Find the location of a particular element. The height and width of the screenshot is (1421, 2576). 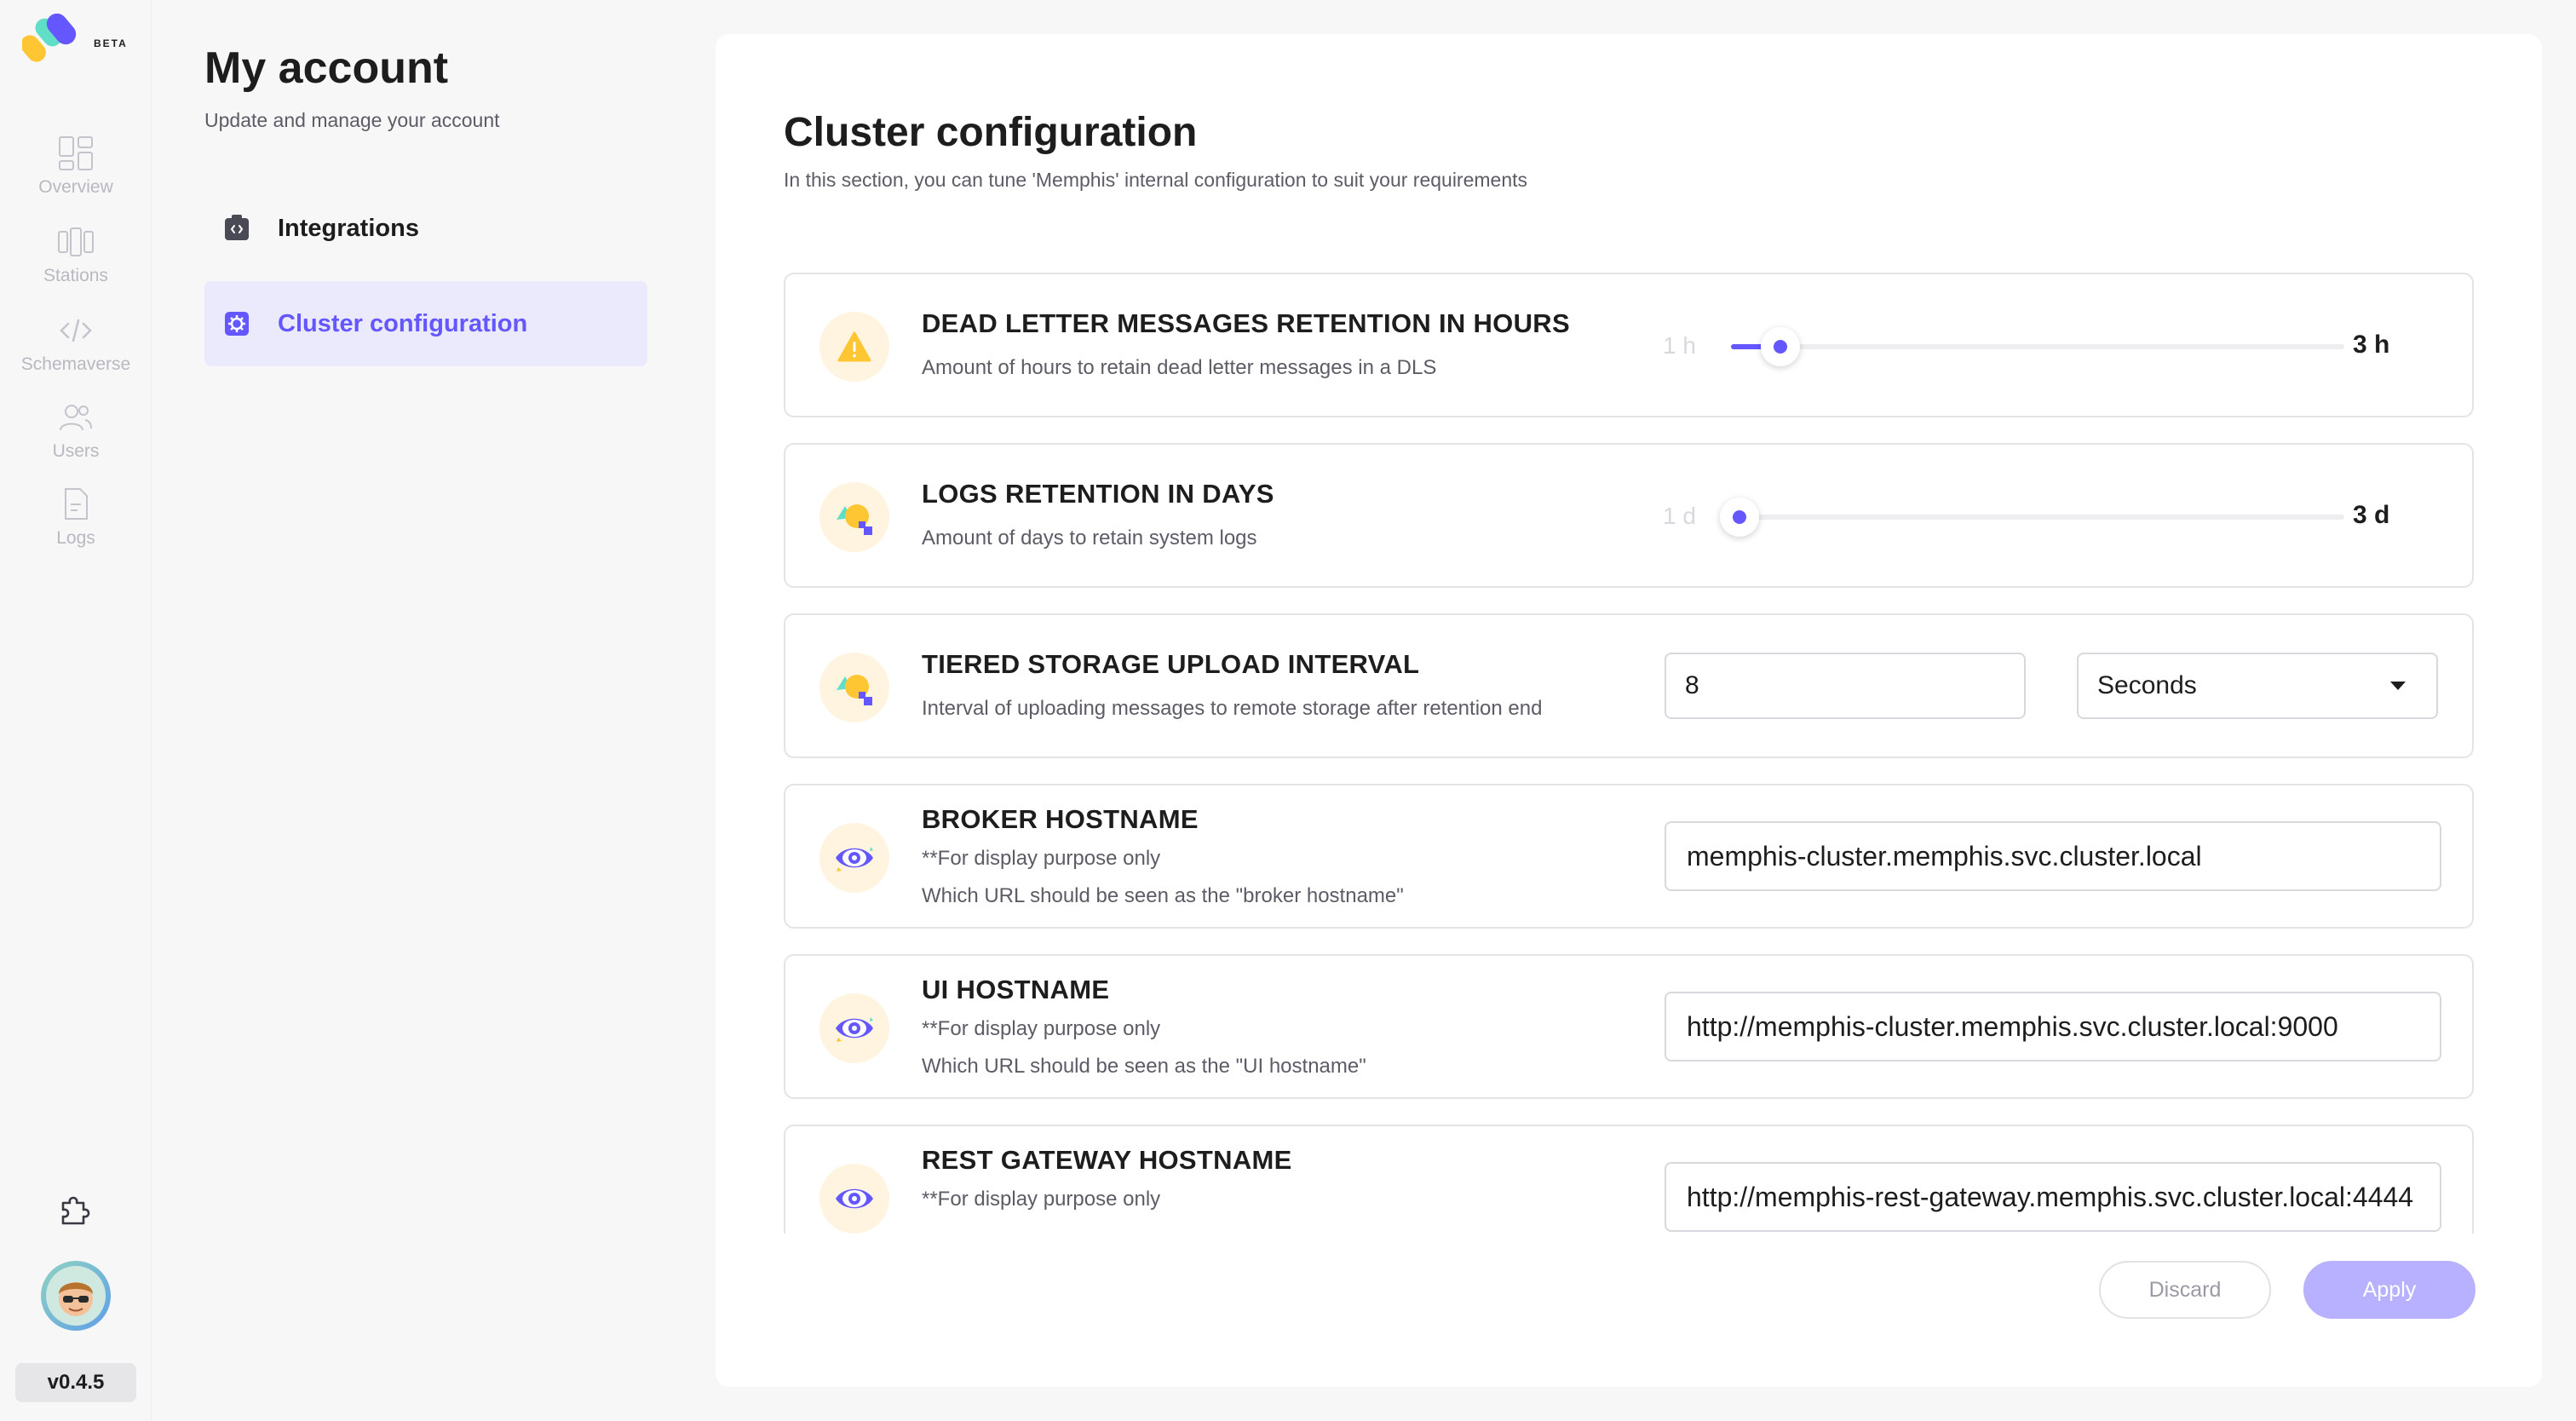

nav-label: Logs is located at coordinates (75, 538).